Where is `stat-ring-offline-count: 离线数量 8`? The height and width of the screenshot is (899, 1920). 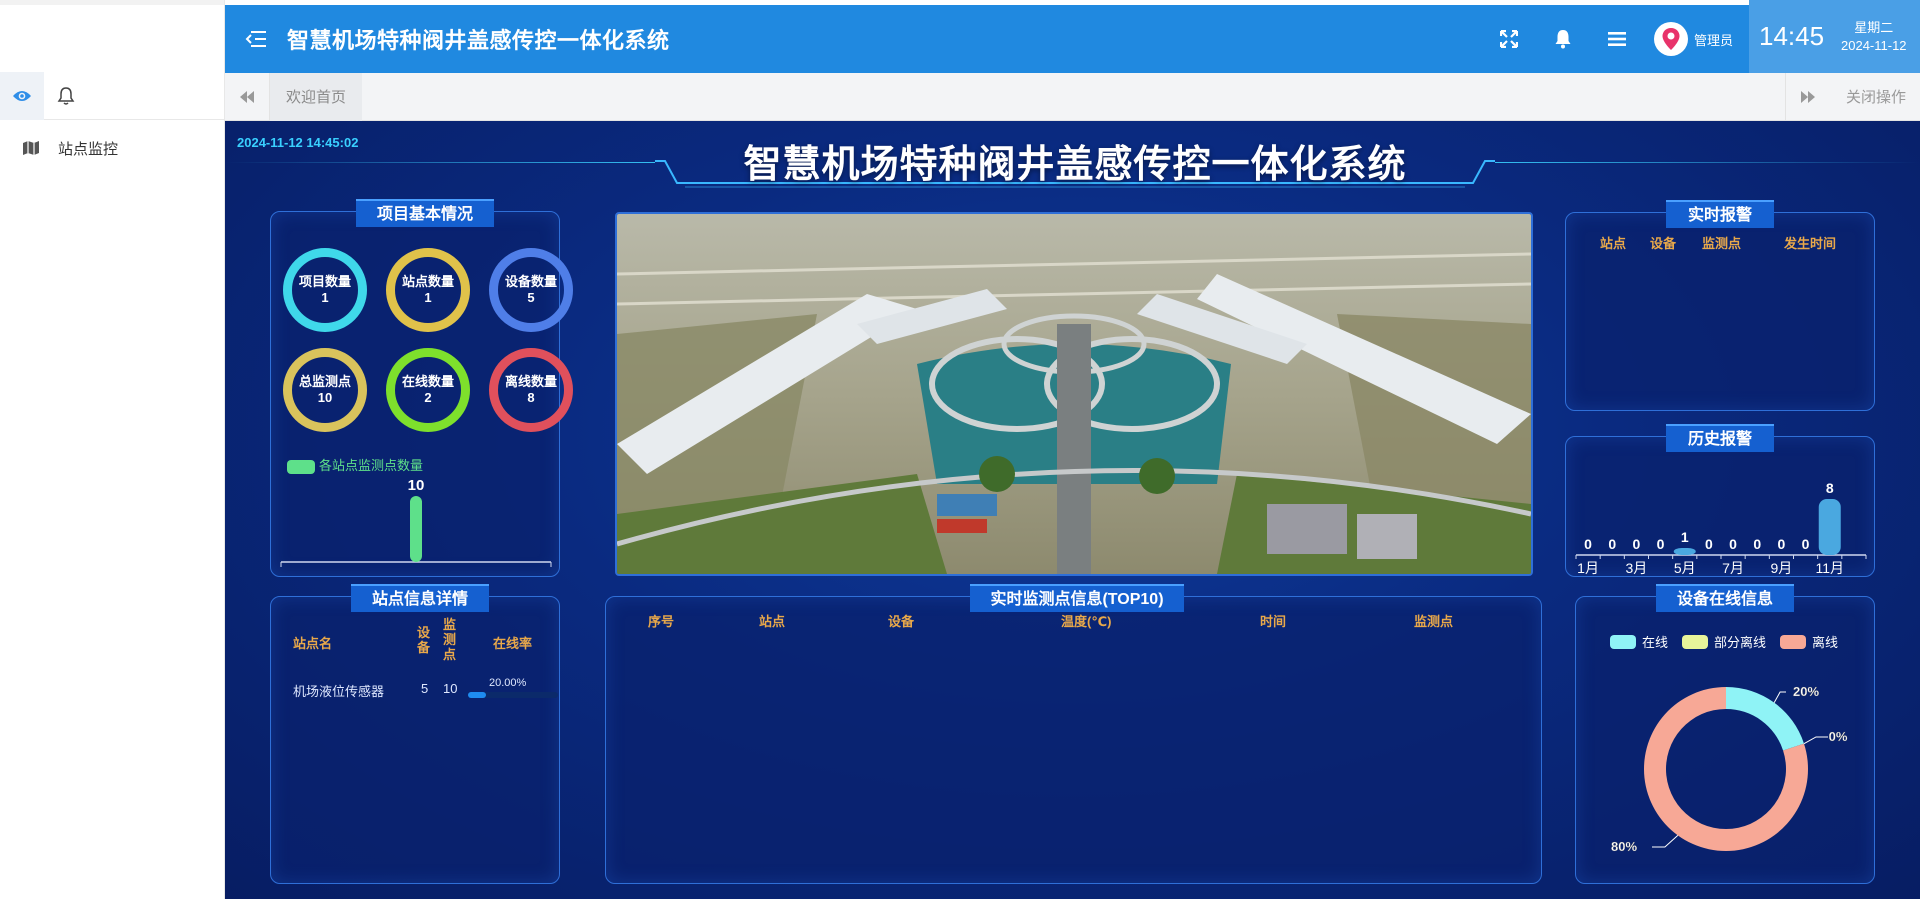
stat-ring-offline-count: 离线数量 8 is located at coordinates (531, 390).